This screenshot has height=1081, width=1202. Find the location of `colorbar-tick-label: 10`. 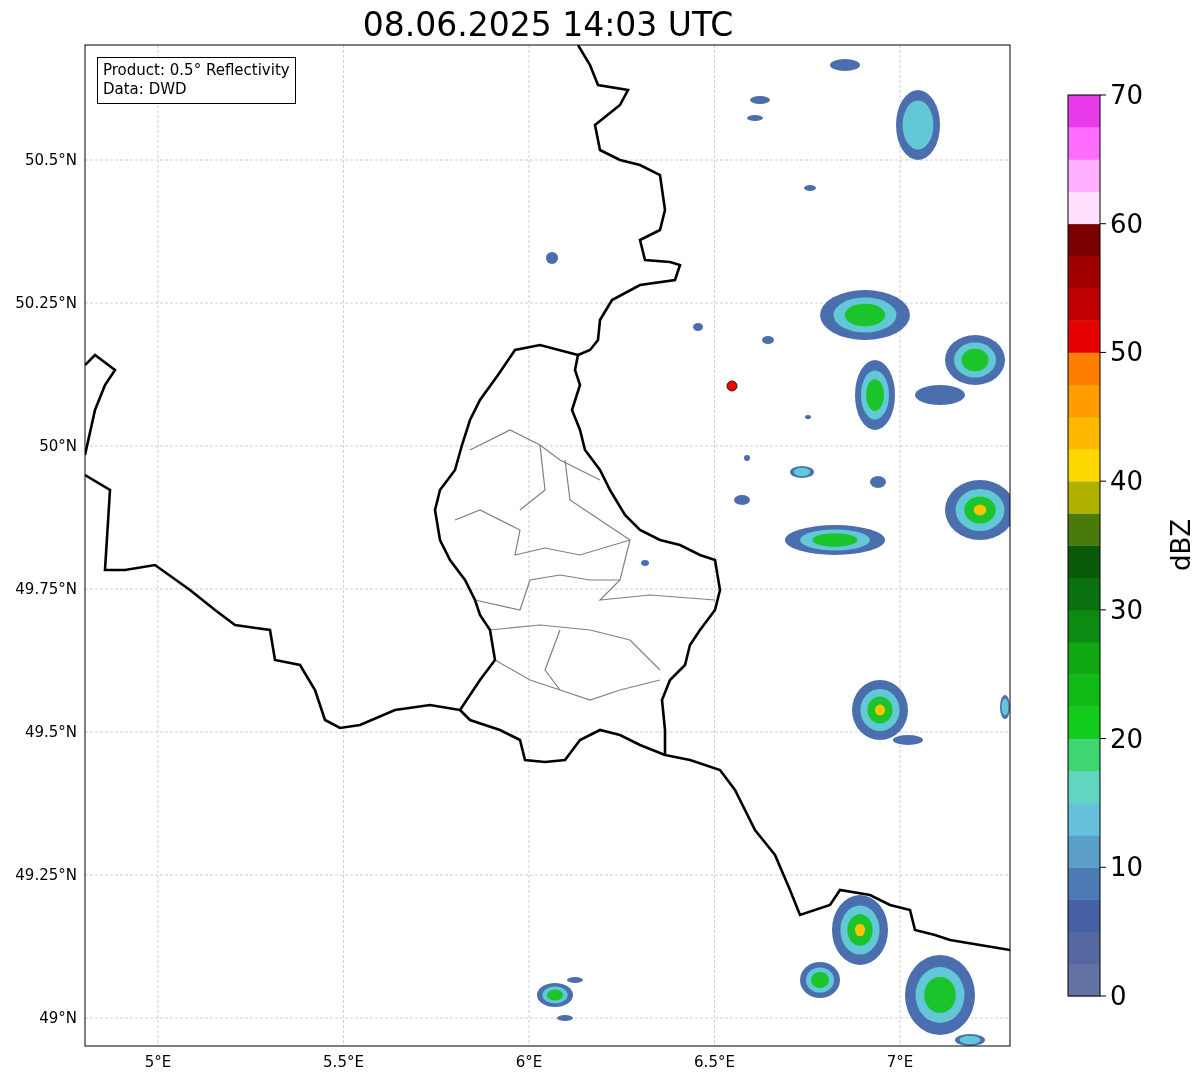

colorbar-tick-label: 10 is located at coordinates (1127, 867).